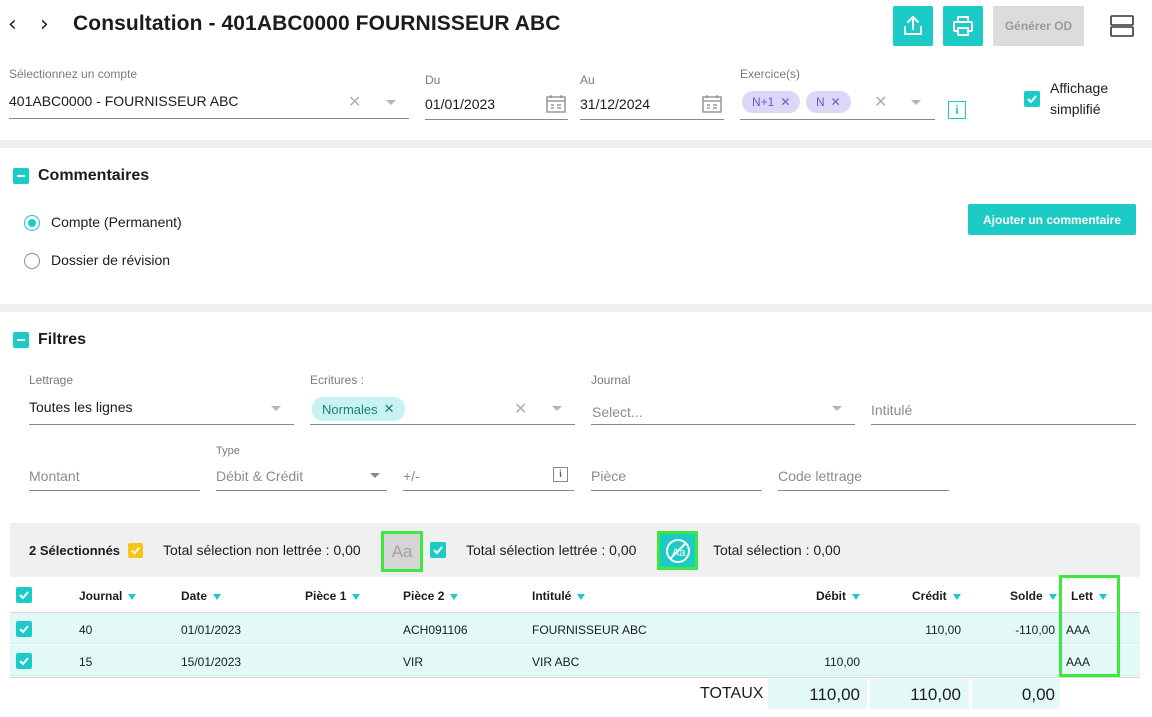  I want to click on account-select: 401ABC0000 - FOURNISSEUR ABC, so click(124, 101).